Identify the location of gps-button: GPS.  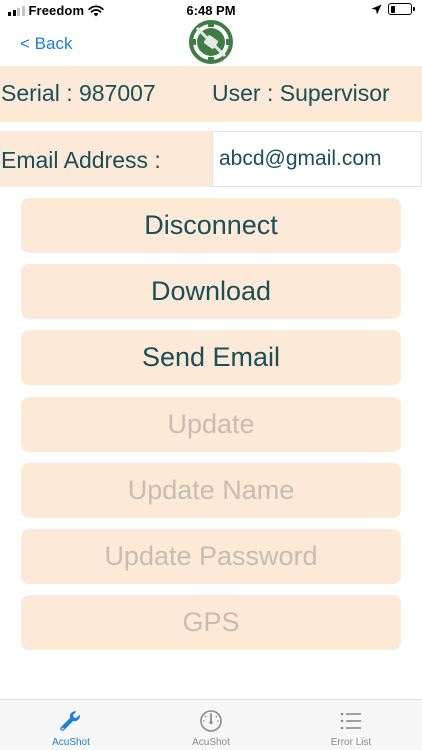
(211, 622).